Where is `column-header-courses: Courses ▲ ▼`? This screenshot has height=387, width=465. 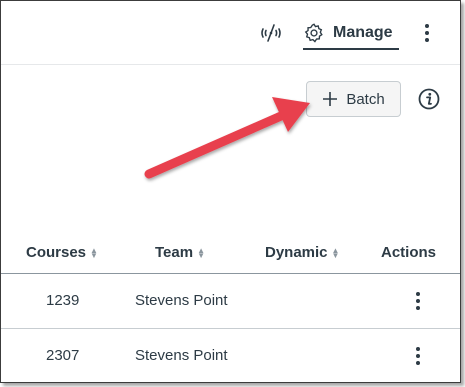 column-header-courses: Courses ▲ ▼ is located at coordinates (62, 252).